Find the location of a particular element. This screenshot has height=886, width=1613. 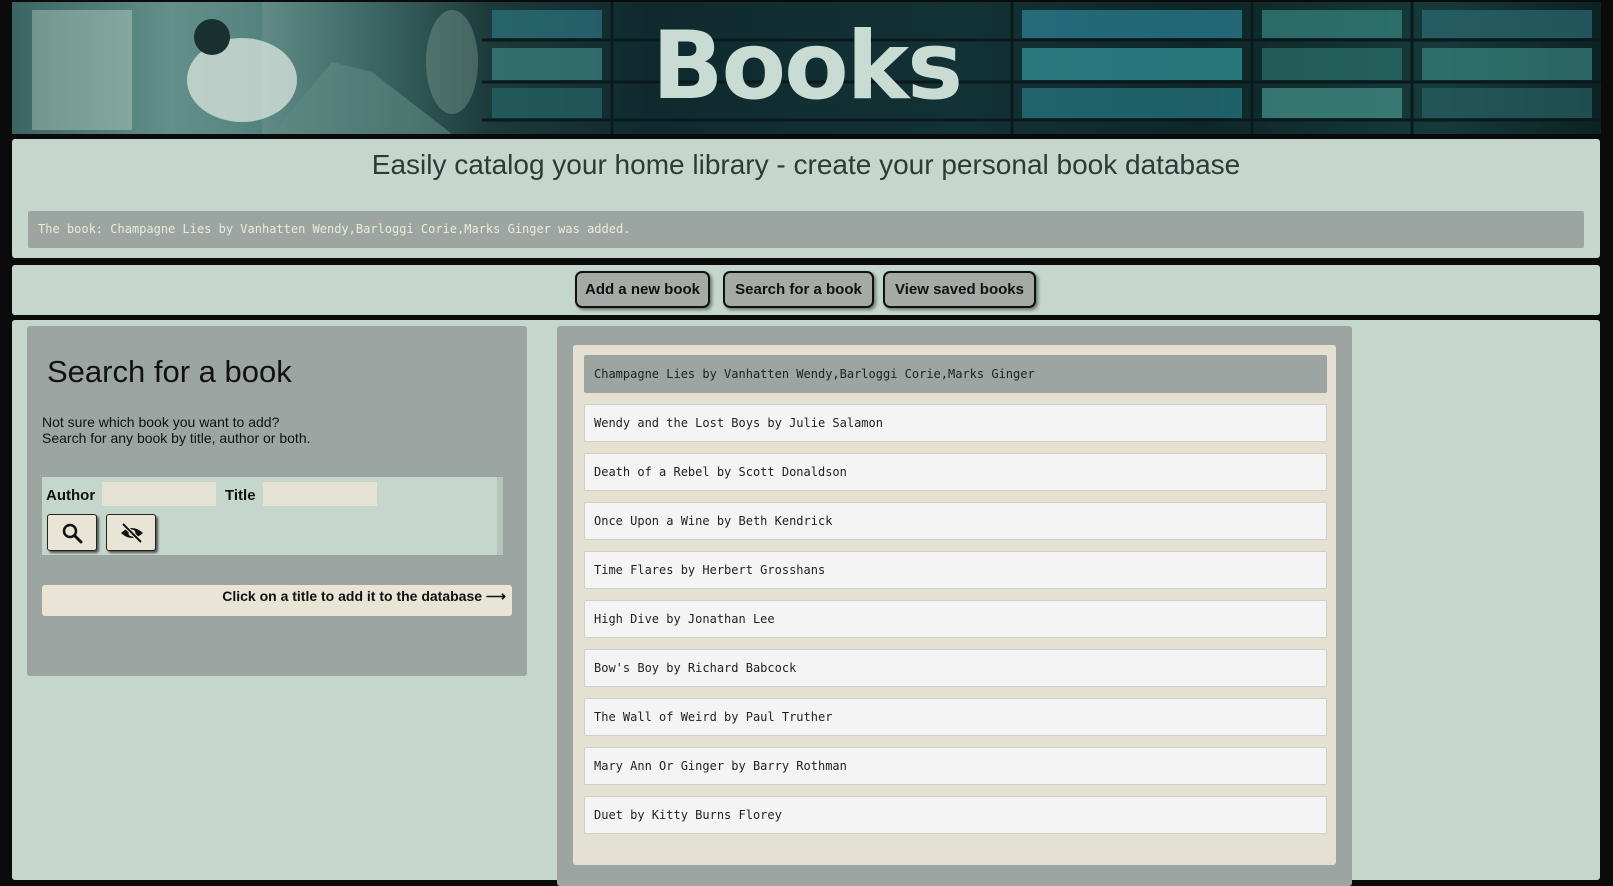

search-button is located at coordinates (72, 532).